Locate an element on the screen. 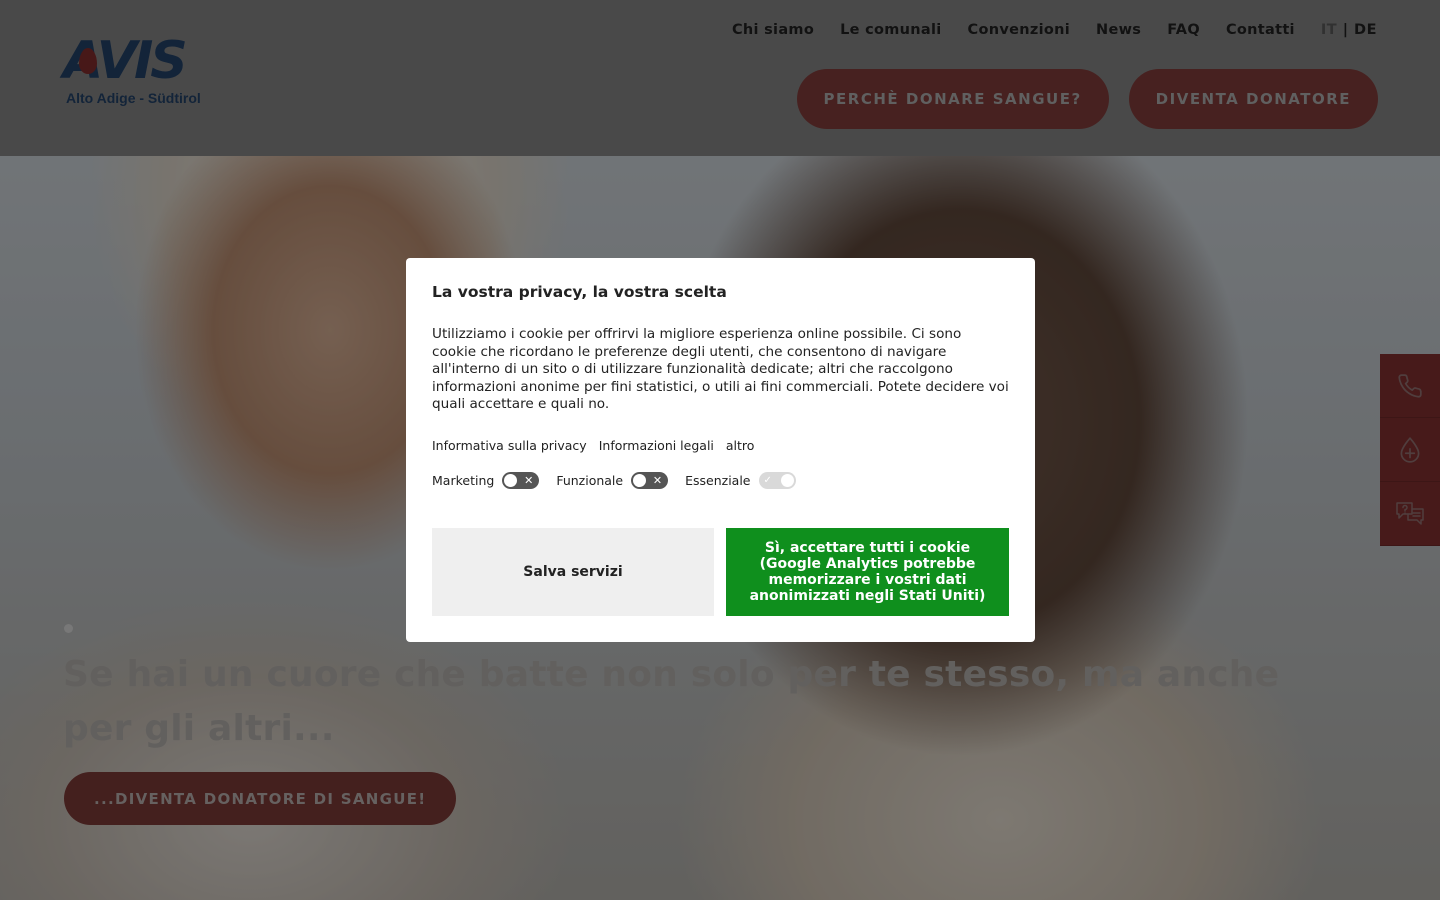 This screenshot has width=1440, height=900. toggle-essenziale: Essenziale ✓ is located at coordinates (740, 480).